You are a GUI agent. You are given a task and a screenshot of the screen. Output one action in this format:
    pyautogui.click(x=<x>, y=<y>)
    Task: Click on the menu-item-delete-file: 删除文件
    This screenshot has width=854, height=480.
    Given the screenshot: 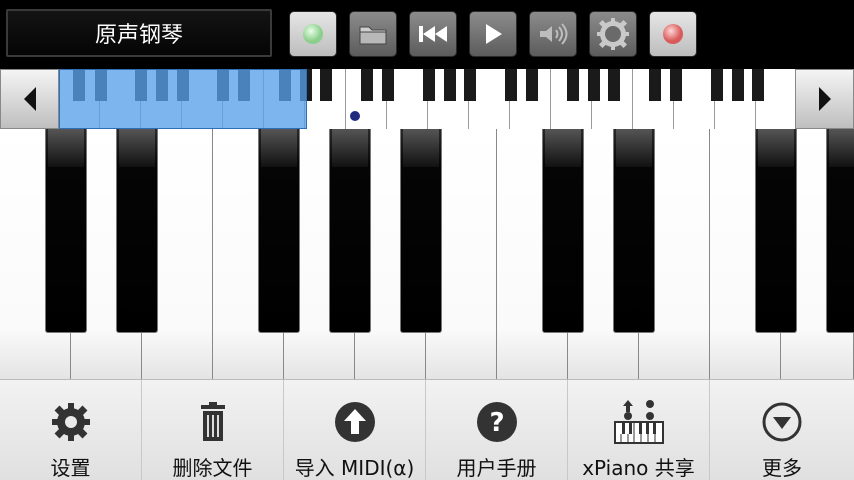 What is the action you would take?
    pyautogui.click(x=213, y=430)
    